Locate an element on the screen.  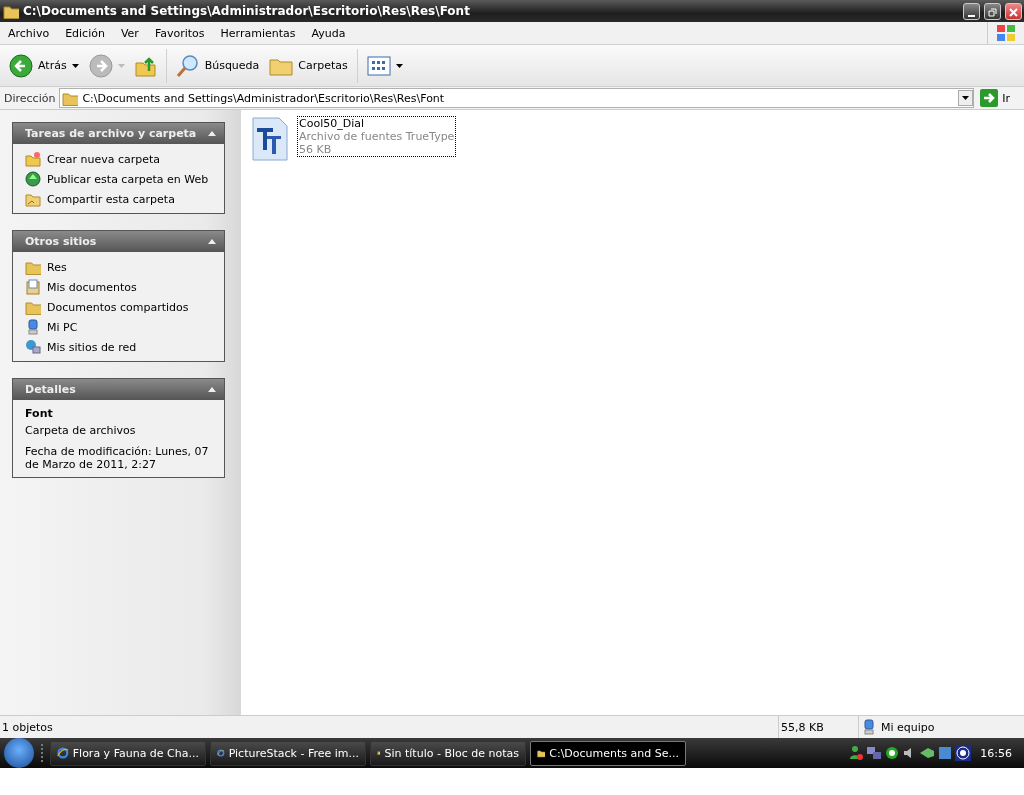
globe-icon is located at coordinates (33, 179).